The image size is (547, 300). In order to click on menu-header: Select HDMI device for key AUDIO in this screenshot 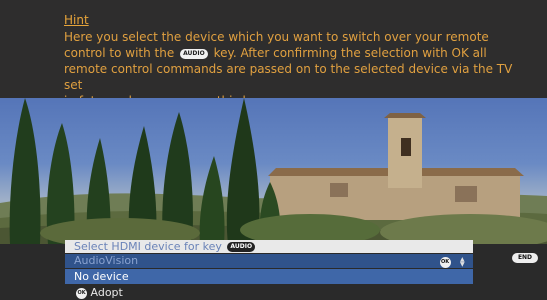, I will do `click(269, 246)`.